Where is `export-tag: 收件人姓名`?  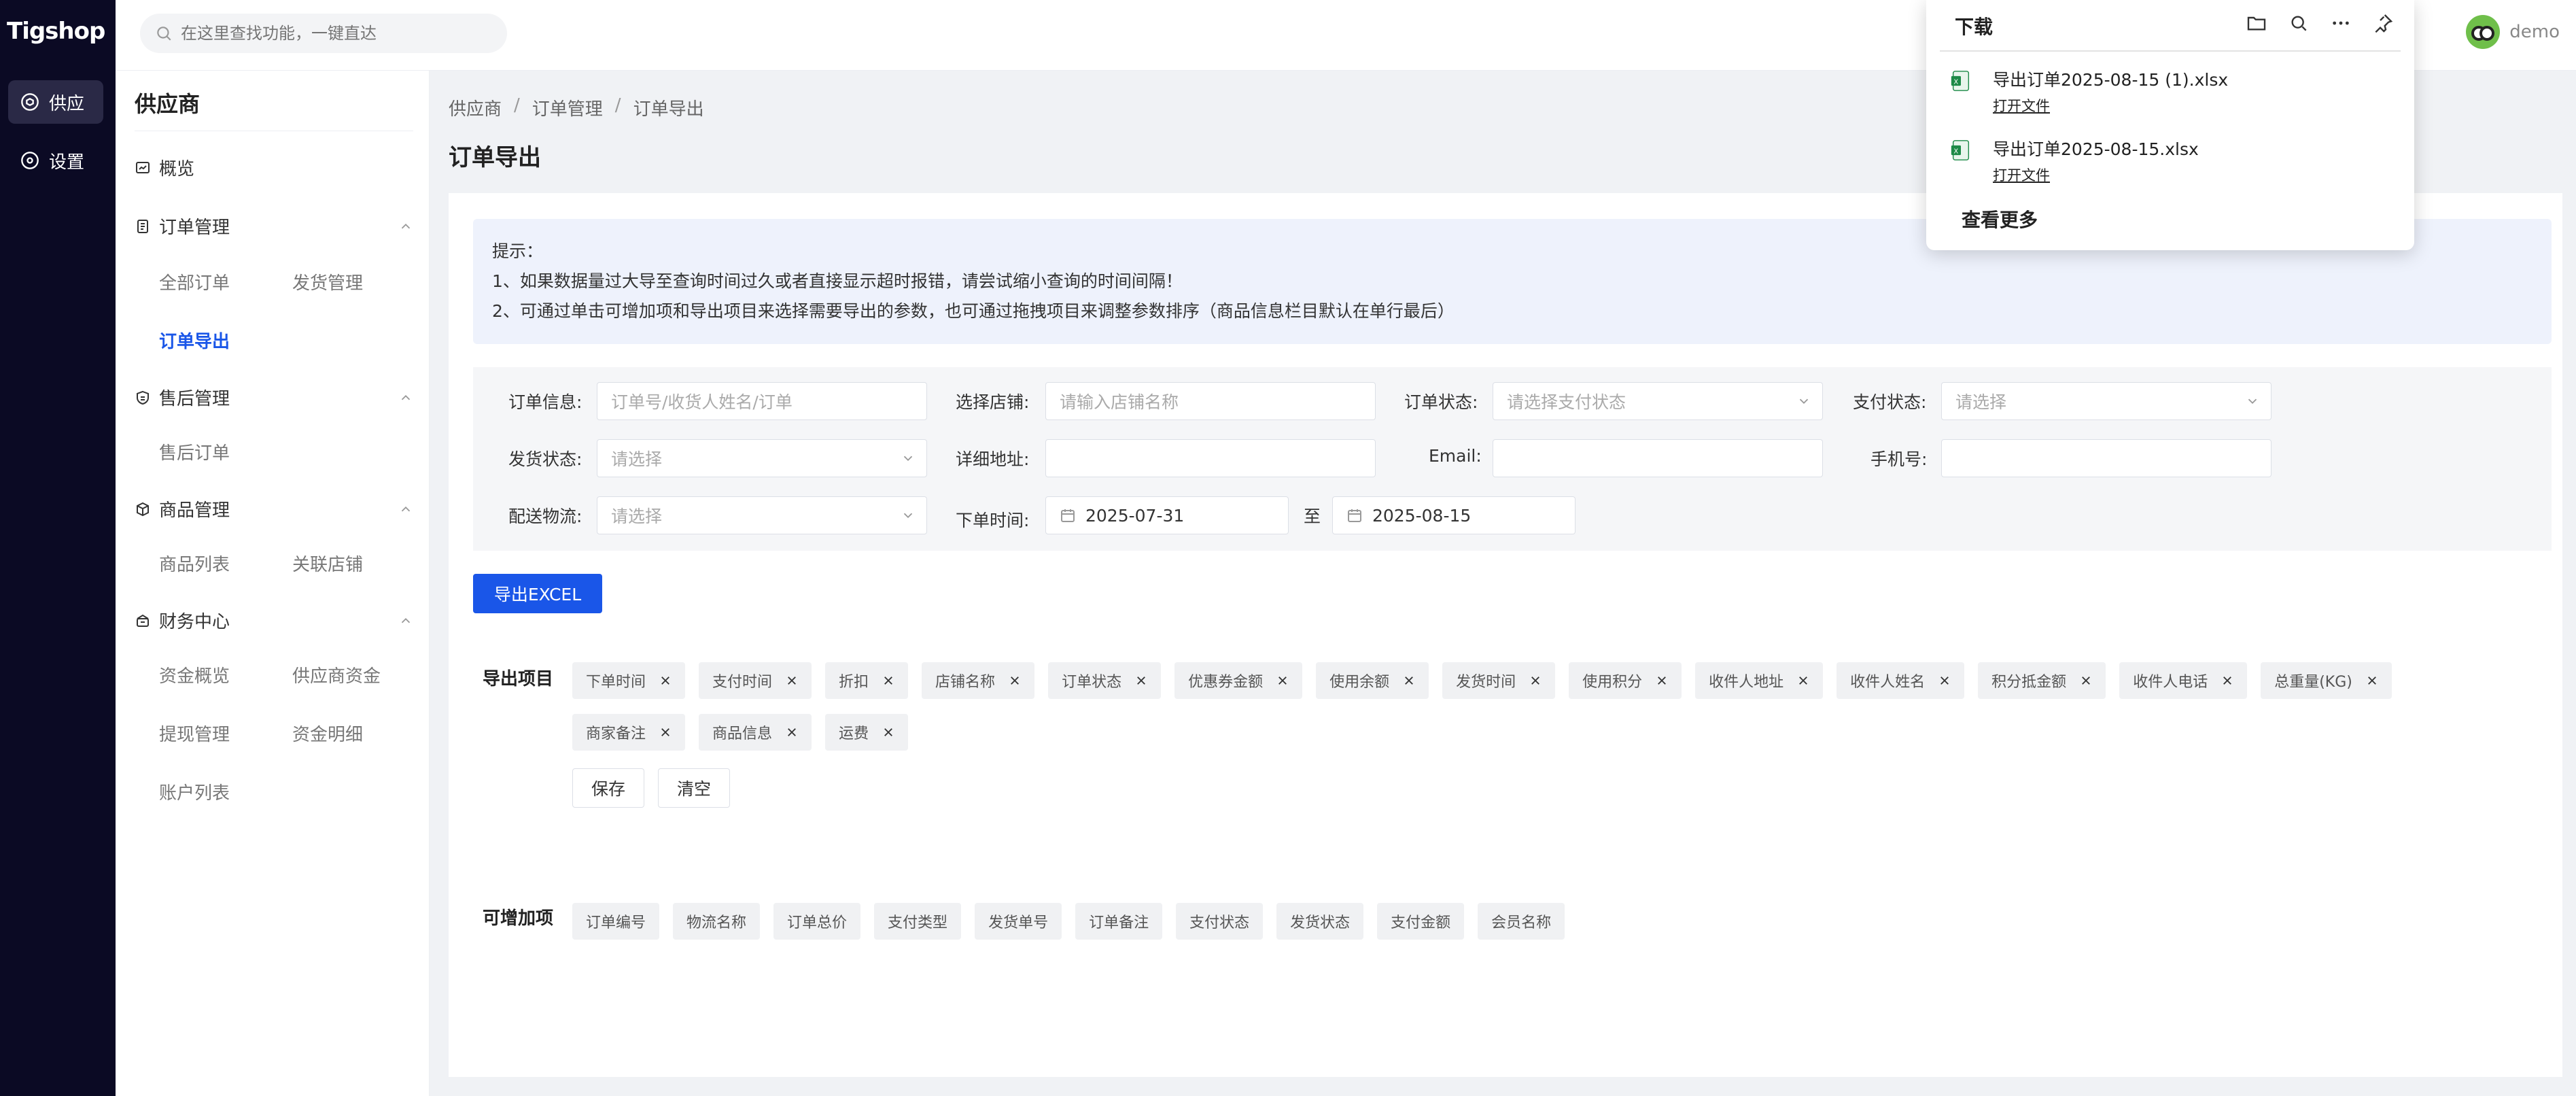
export-tag: 收件人姓名 is located at coordinates (1901, 680).